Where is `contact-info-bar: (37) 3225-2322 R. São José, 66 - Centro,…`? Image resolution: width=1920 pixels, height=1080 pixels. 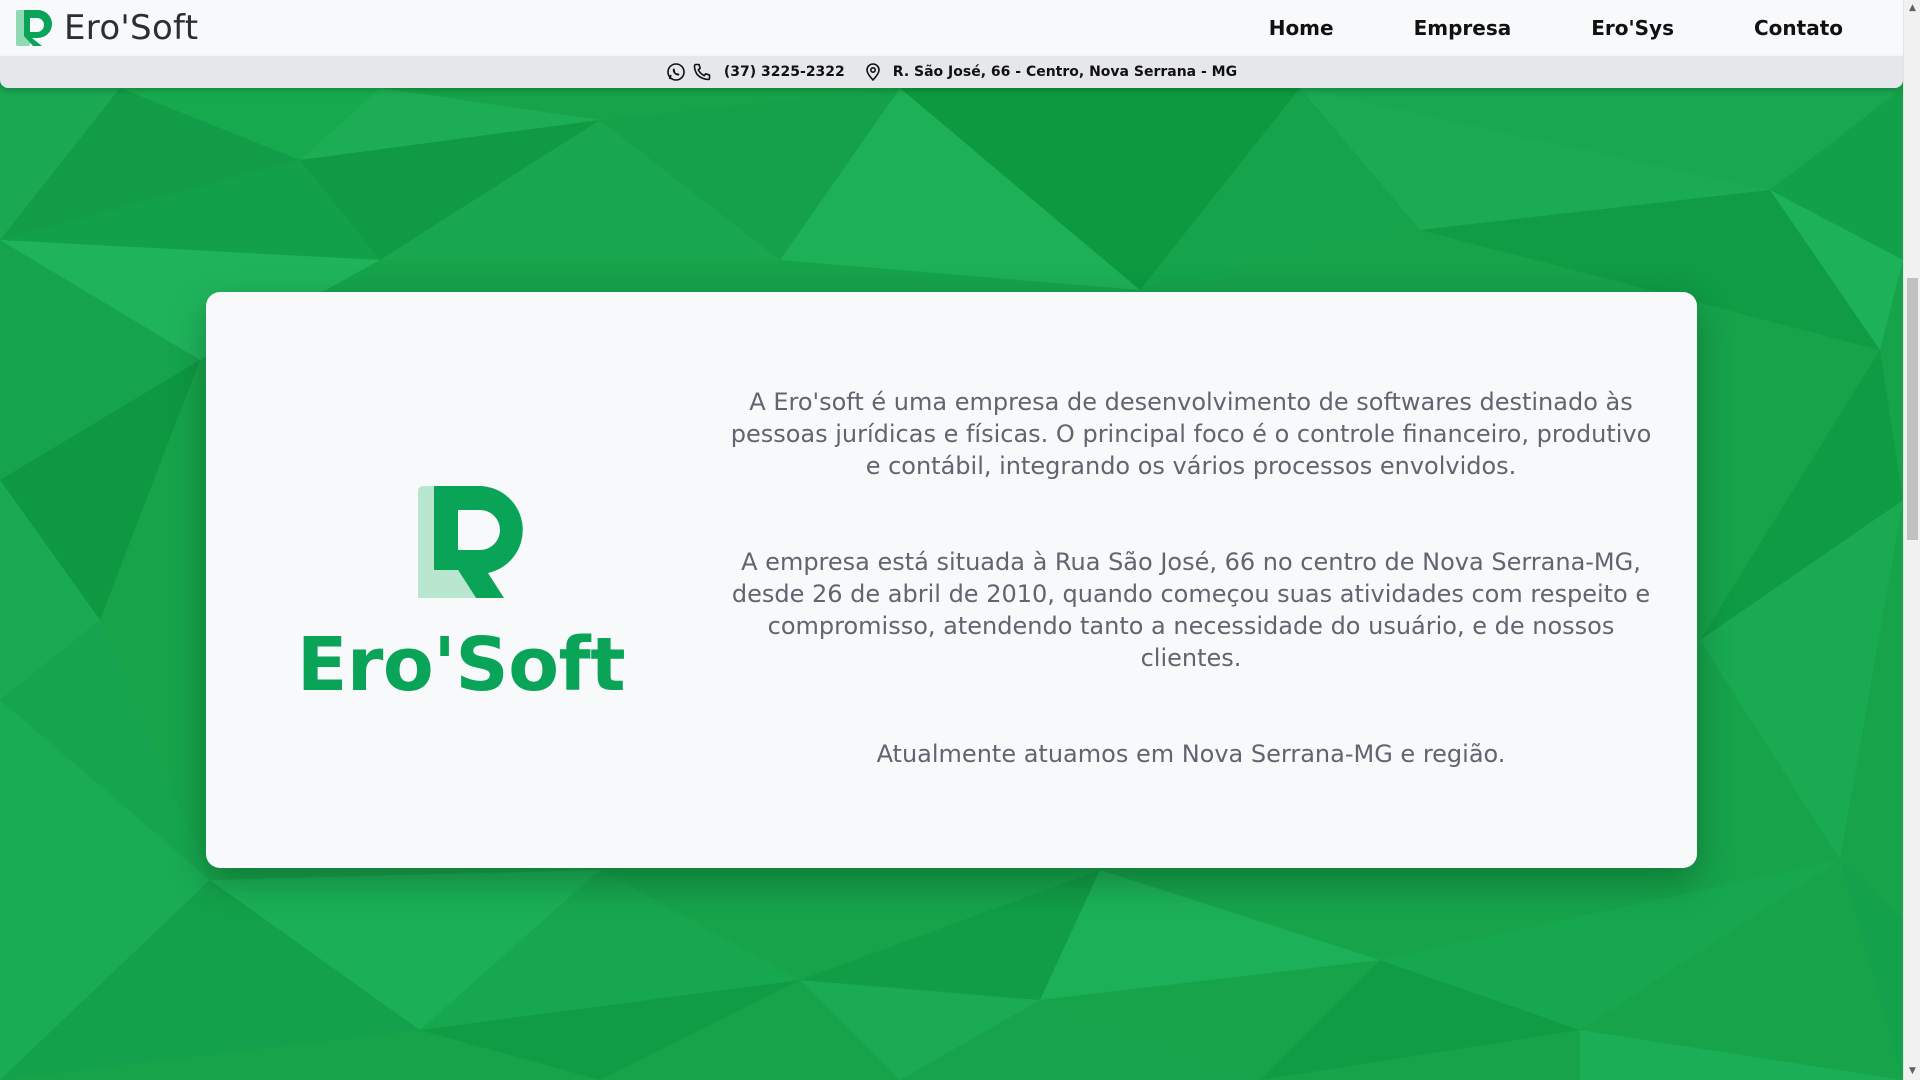
contact-info-bar: (37) 3225-2322 R. São José, 66 - Centro,… is located at coordinates (951, 72).